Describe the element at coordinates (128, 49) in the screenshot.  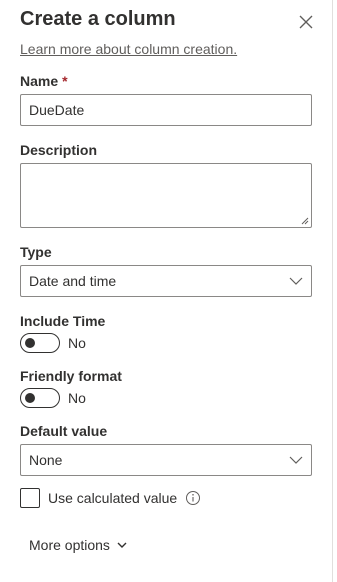
I see `learn-more-link: Learn more about column creation.` at that location.